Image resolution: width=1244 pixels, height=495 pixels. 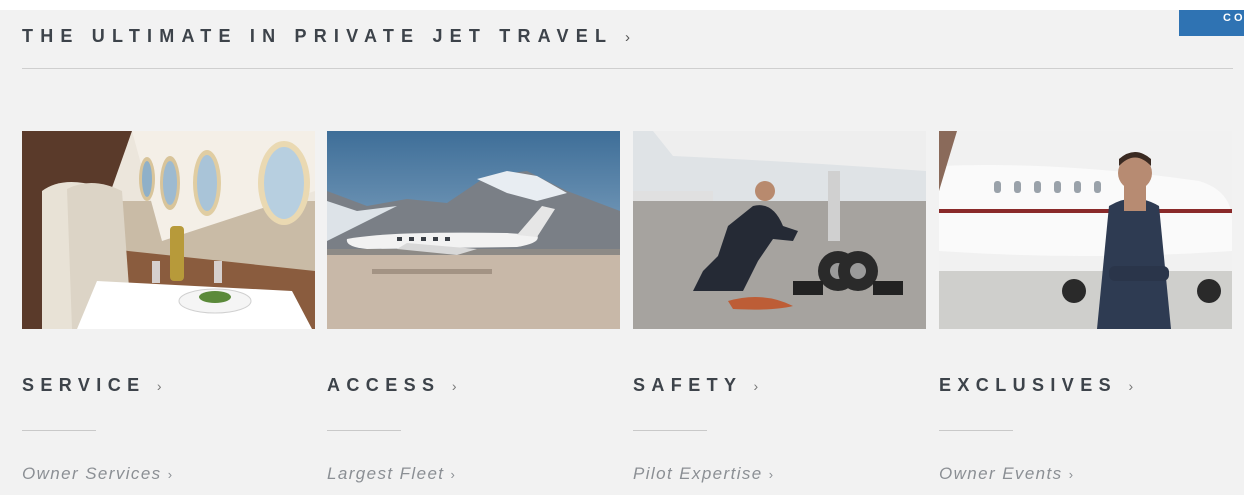 I want to click on card-title-access: ACCESS ›, so click(x=392, y=385).